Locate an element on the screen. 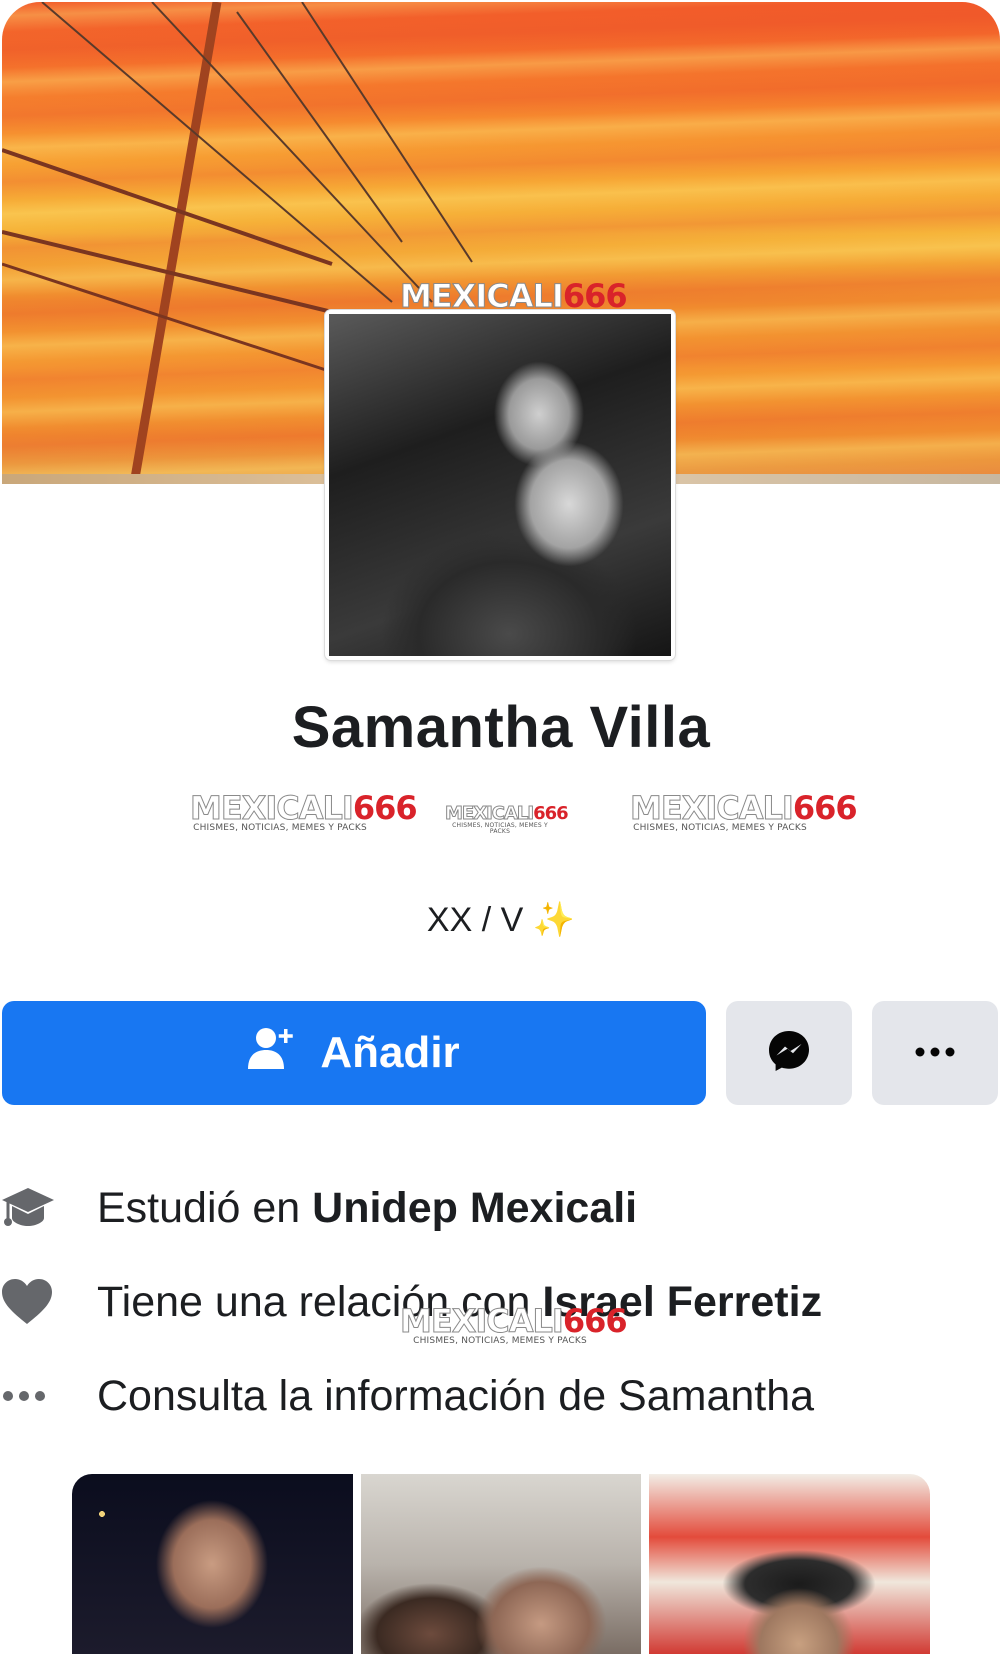  messenger-button is located at coordinates (789, 1053).